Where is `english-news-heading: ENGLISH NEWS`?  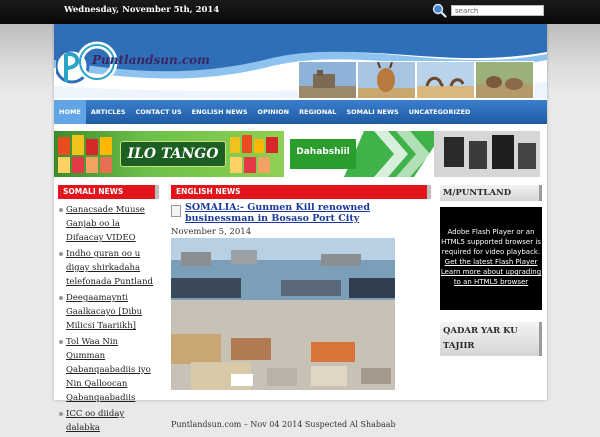
english-news-heading: ENGLISH NEWS is located at coordinates (301, 192).